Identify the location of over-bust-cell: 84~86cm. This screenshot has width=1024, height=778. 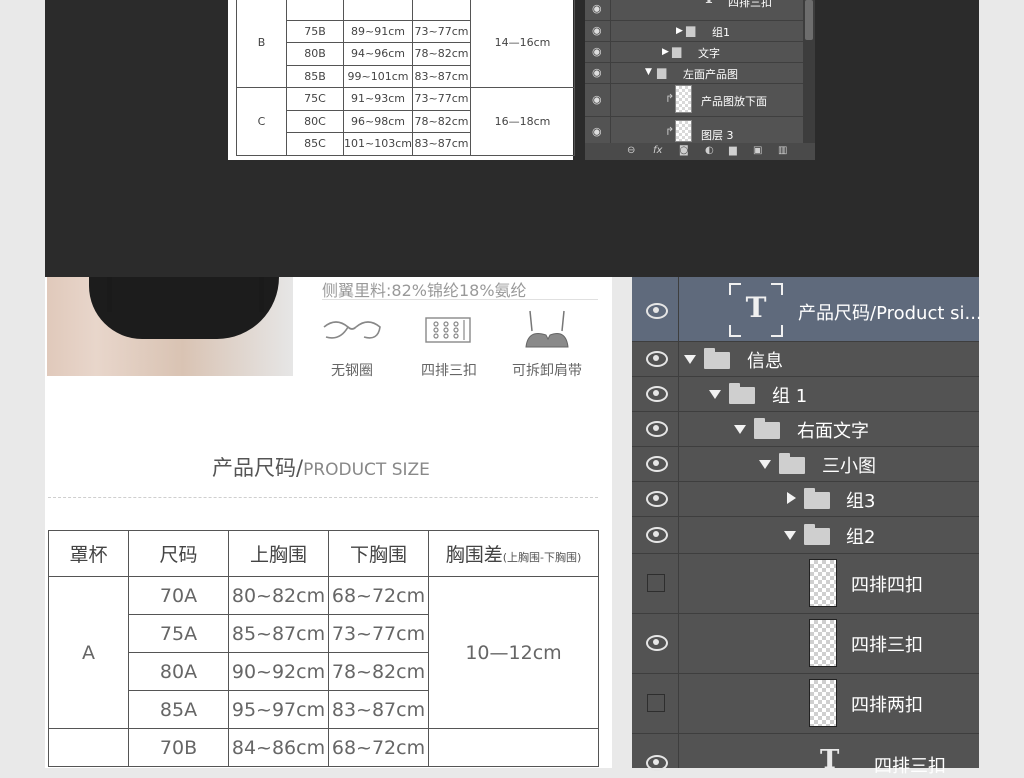
(278, 747).